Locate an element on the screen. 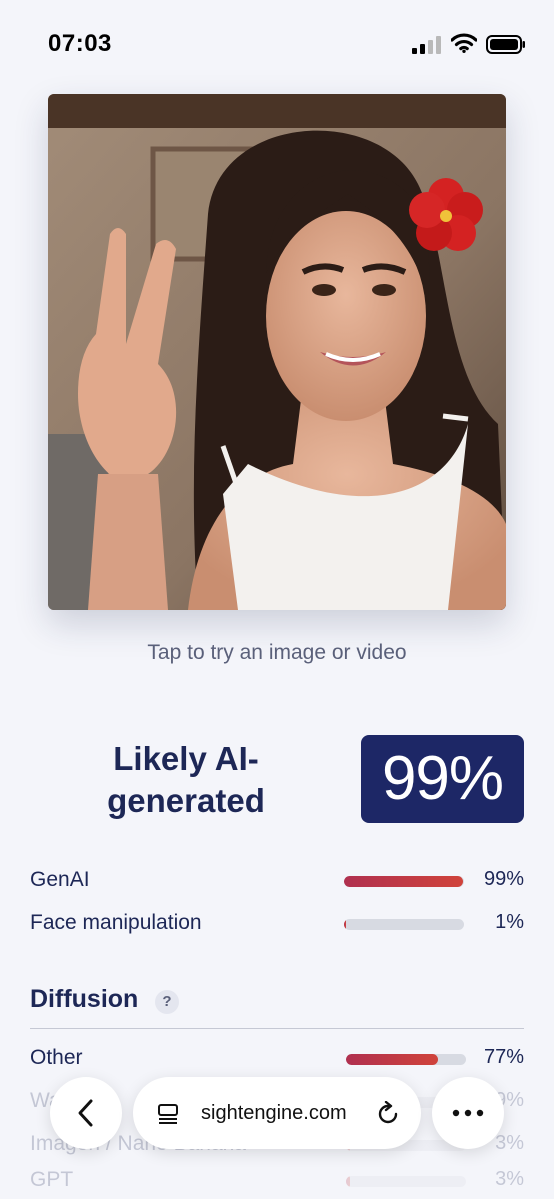 This screenshot has width=554, height=1199. diffusion-row-gpt: GPT 3% is located at coordinates (277, 1181).